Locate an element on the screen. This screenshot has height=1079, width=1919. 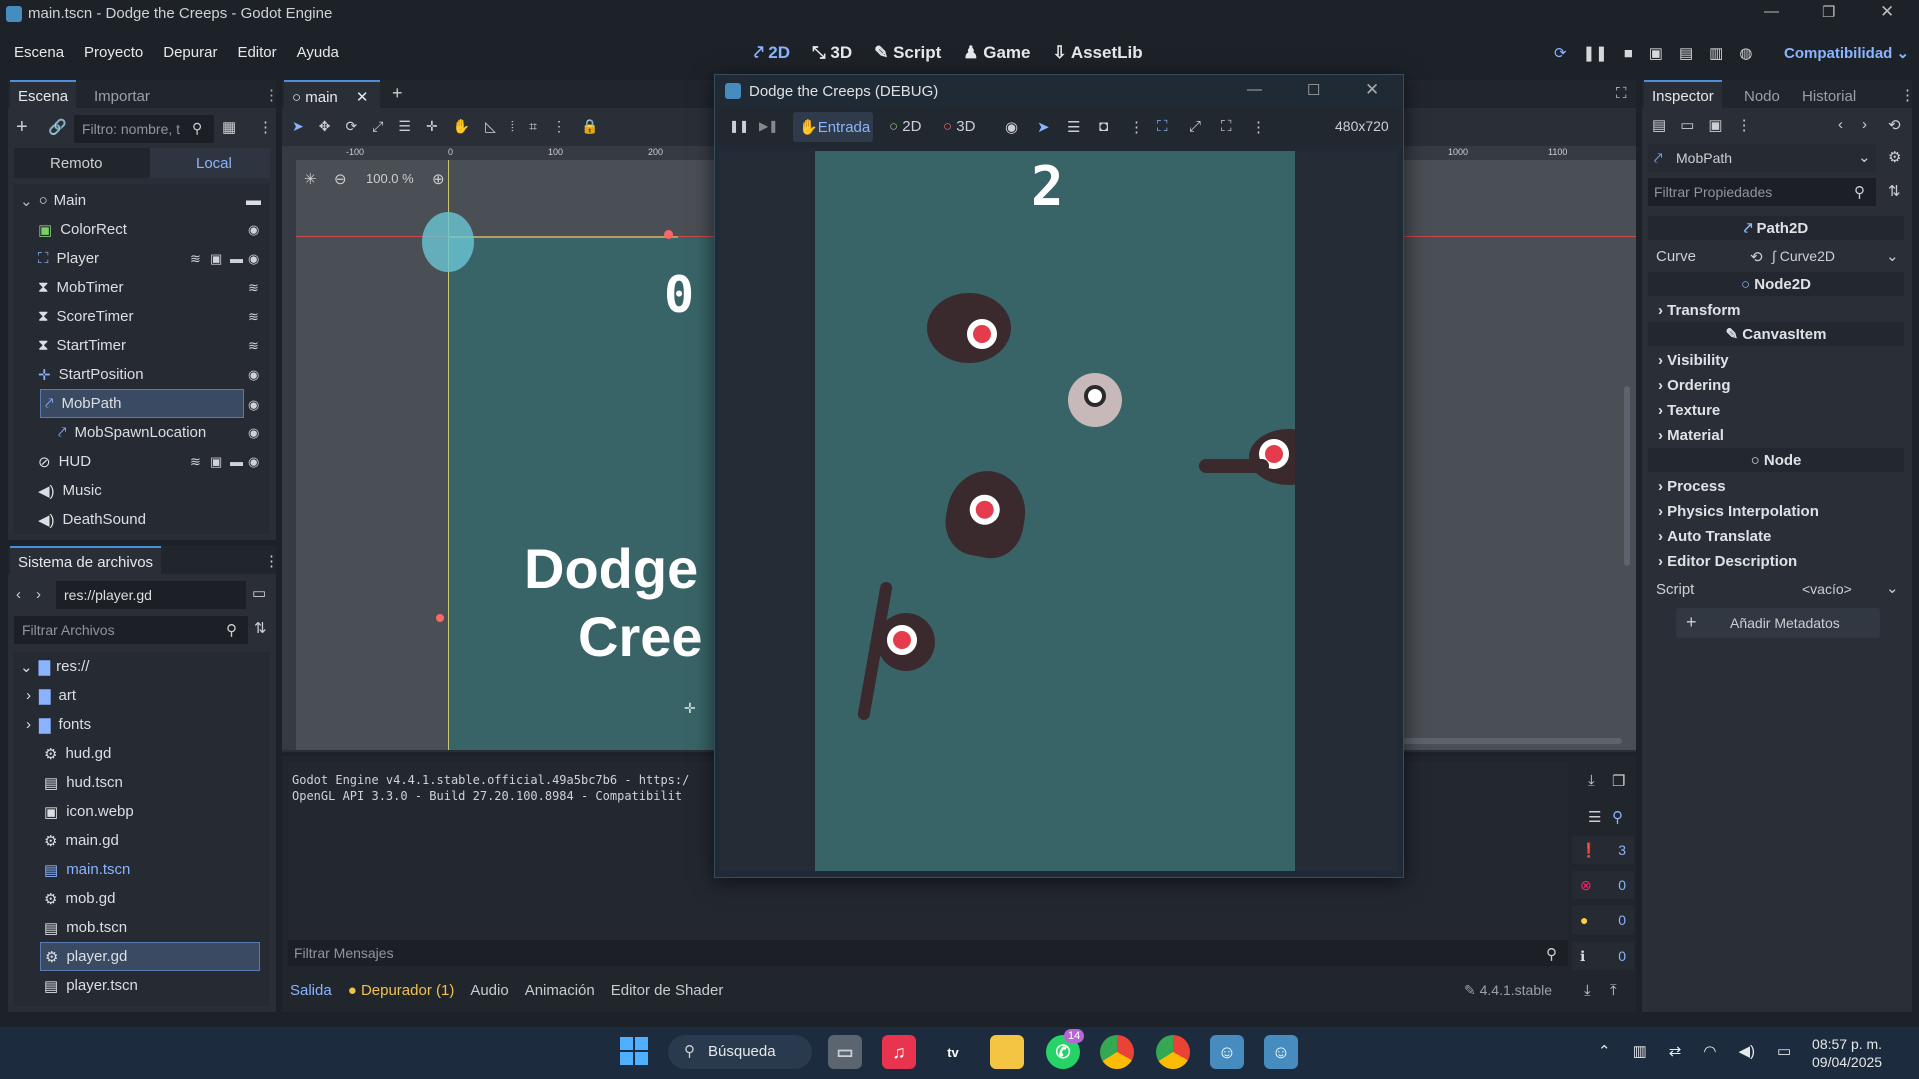
property-auto-translate: › Auto Translate is located at coordinates (1776, 536).